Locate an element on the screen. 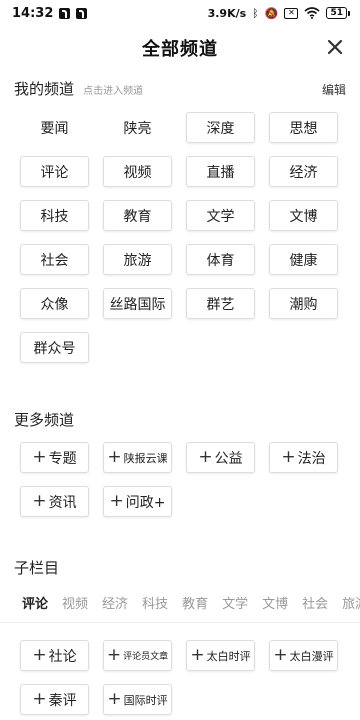 Image resolution: width=360 pixels, height=720 pixels. sub-column-tabs: 评论视频经济科技教育文学文博社会旅游 is located at coordinates (180, 602).